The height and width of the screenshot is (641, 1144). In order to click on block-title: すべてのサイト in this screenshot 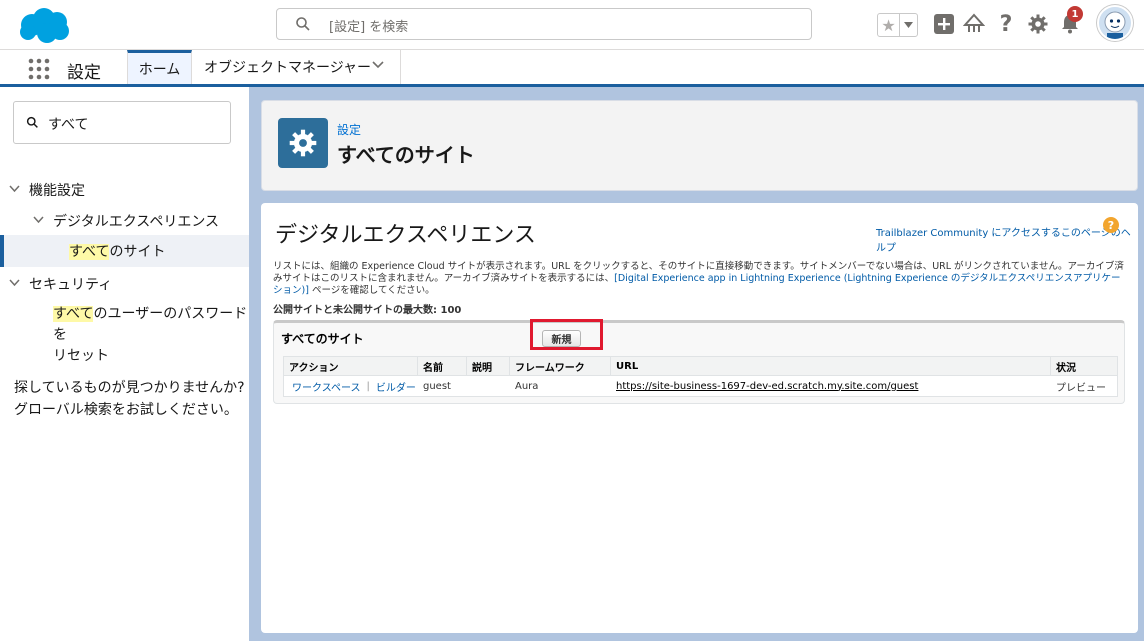, I will do `click(322, 339)`.